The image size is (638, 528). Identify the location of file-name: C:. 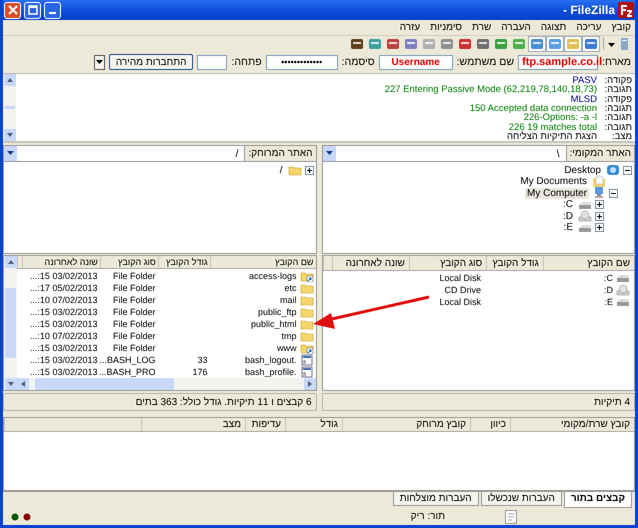
(608, 278).